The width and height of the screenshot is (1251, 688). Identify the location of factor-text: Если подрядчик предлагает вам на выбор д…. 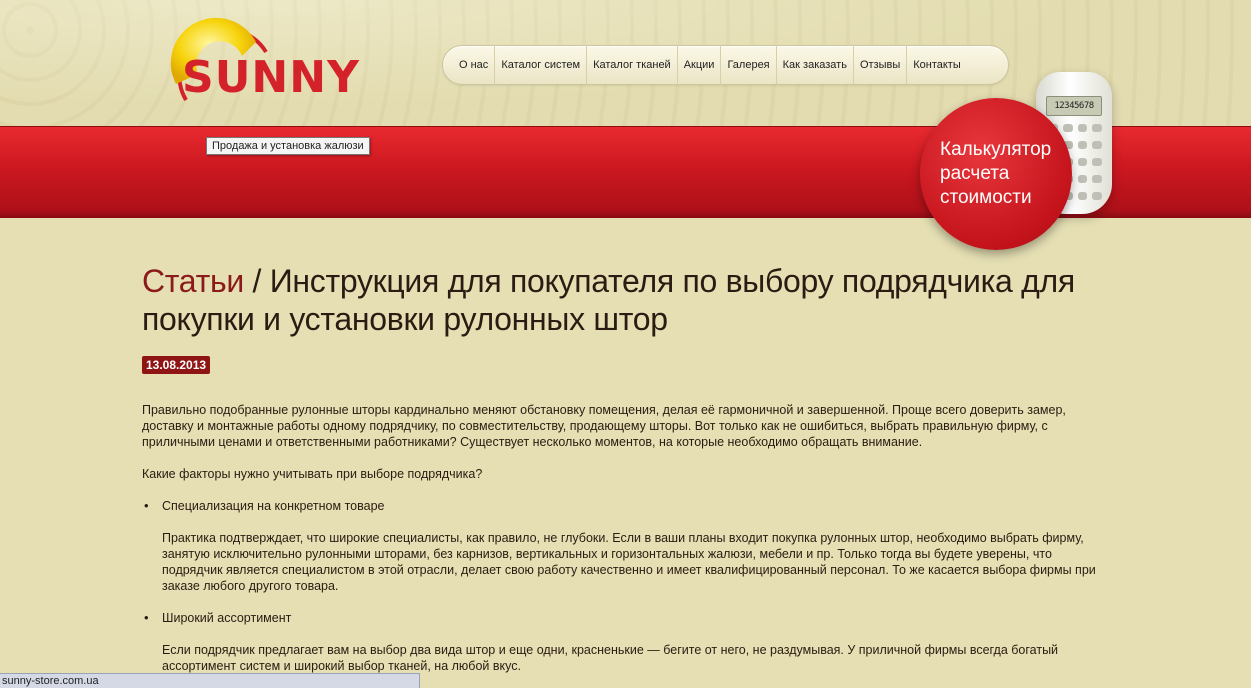
(610, 658).